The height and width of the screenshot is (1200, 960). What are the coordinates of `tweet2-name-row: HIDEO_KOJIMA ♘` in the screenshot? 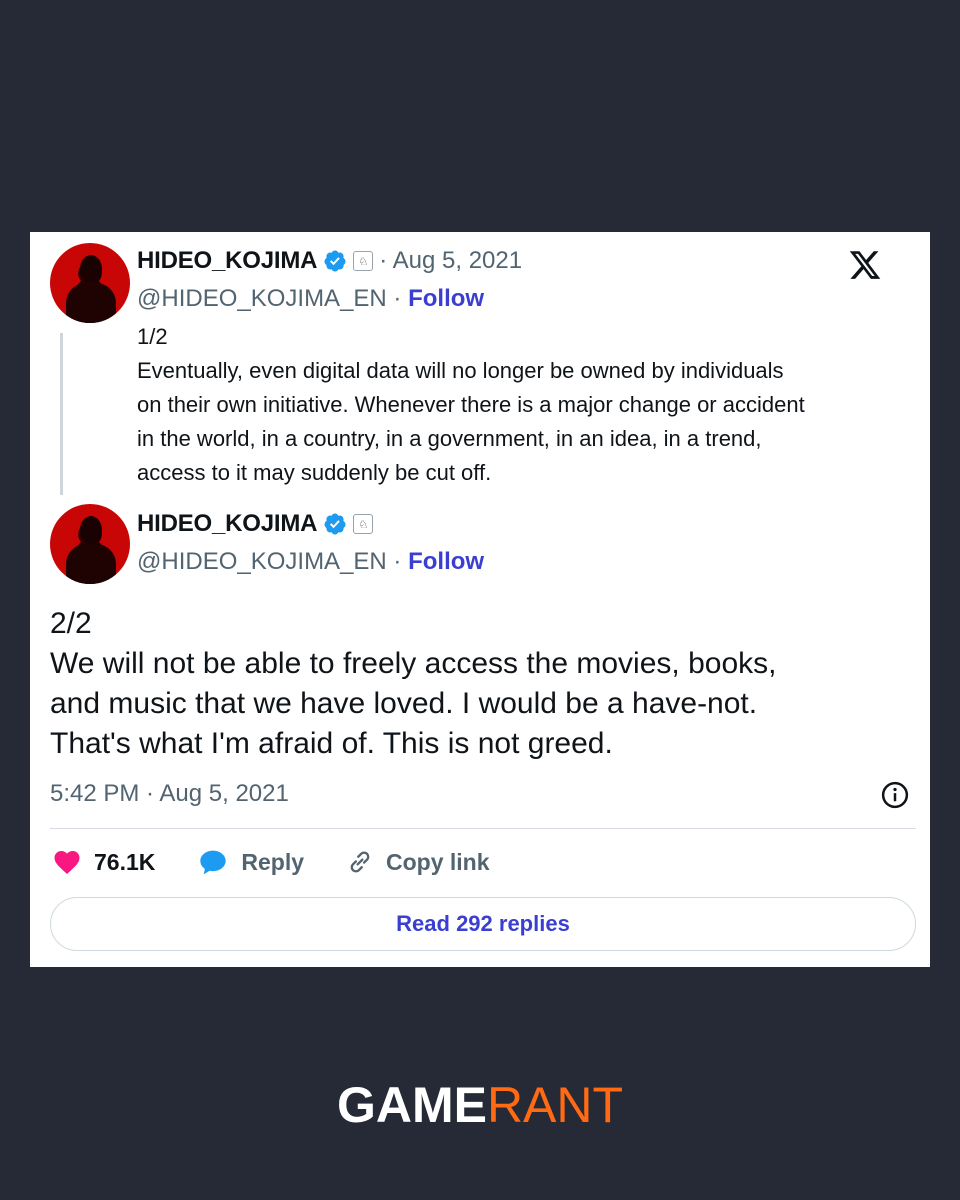 It's located at (255, 524).